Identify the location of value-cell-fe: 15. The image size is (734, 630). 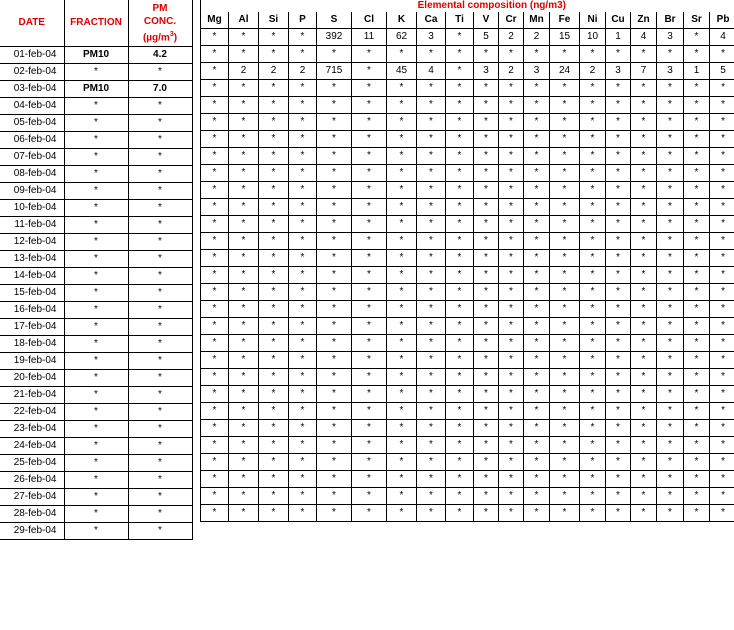
(564, 37).